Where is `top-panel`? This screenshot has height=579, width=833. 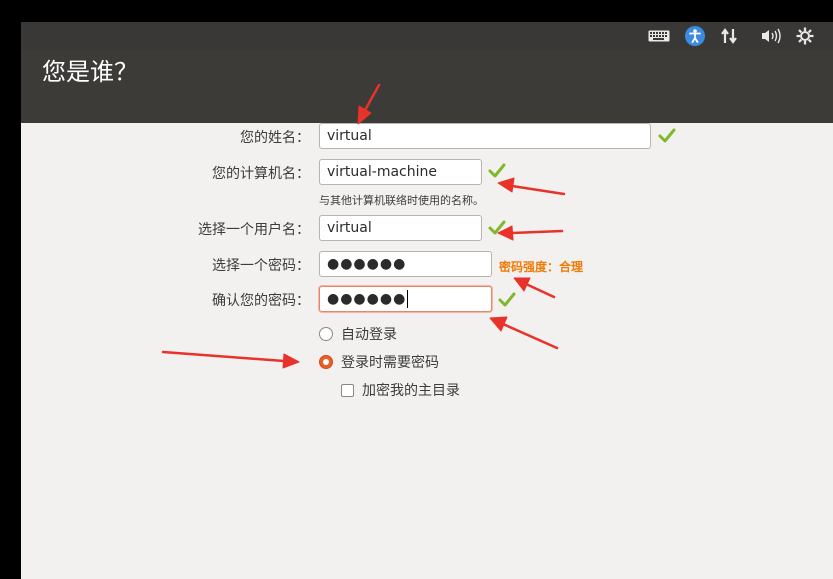
top-panel is located at coordinates (427, 36).